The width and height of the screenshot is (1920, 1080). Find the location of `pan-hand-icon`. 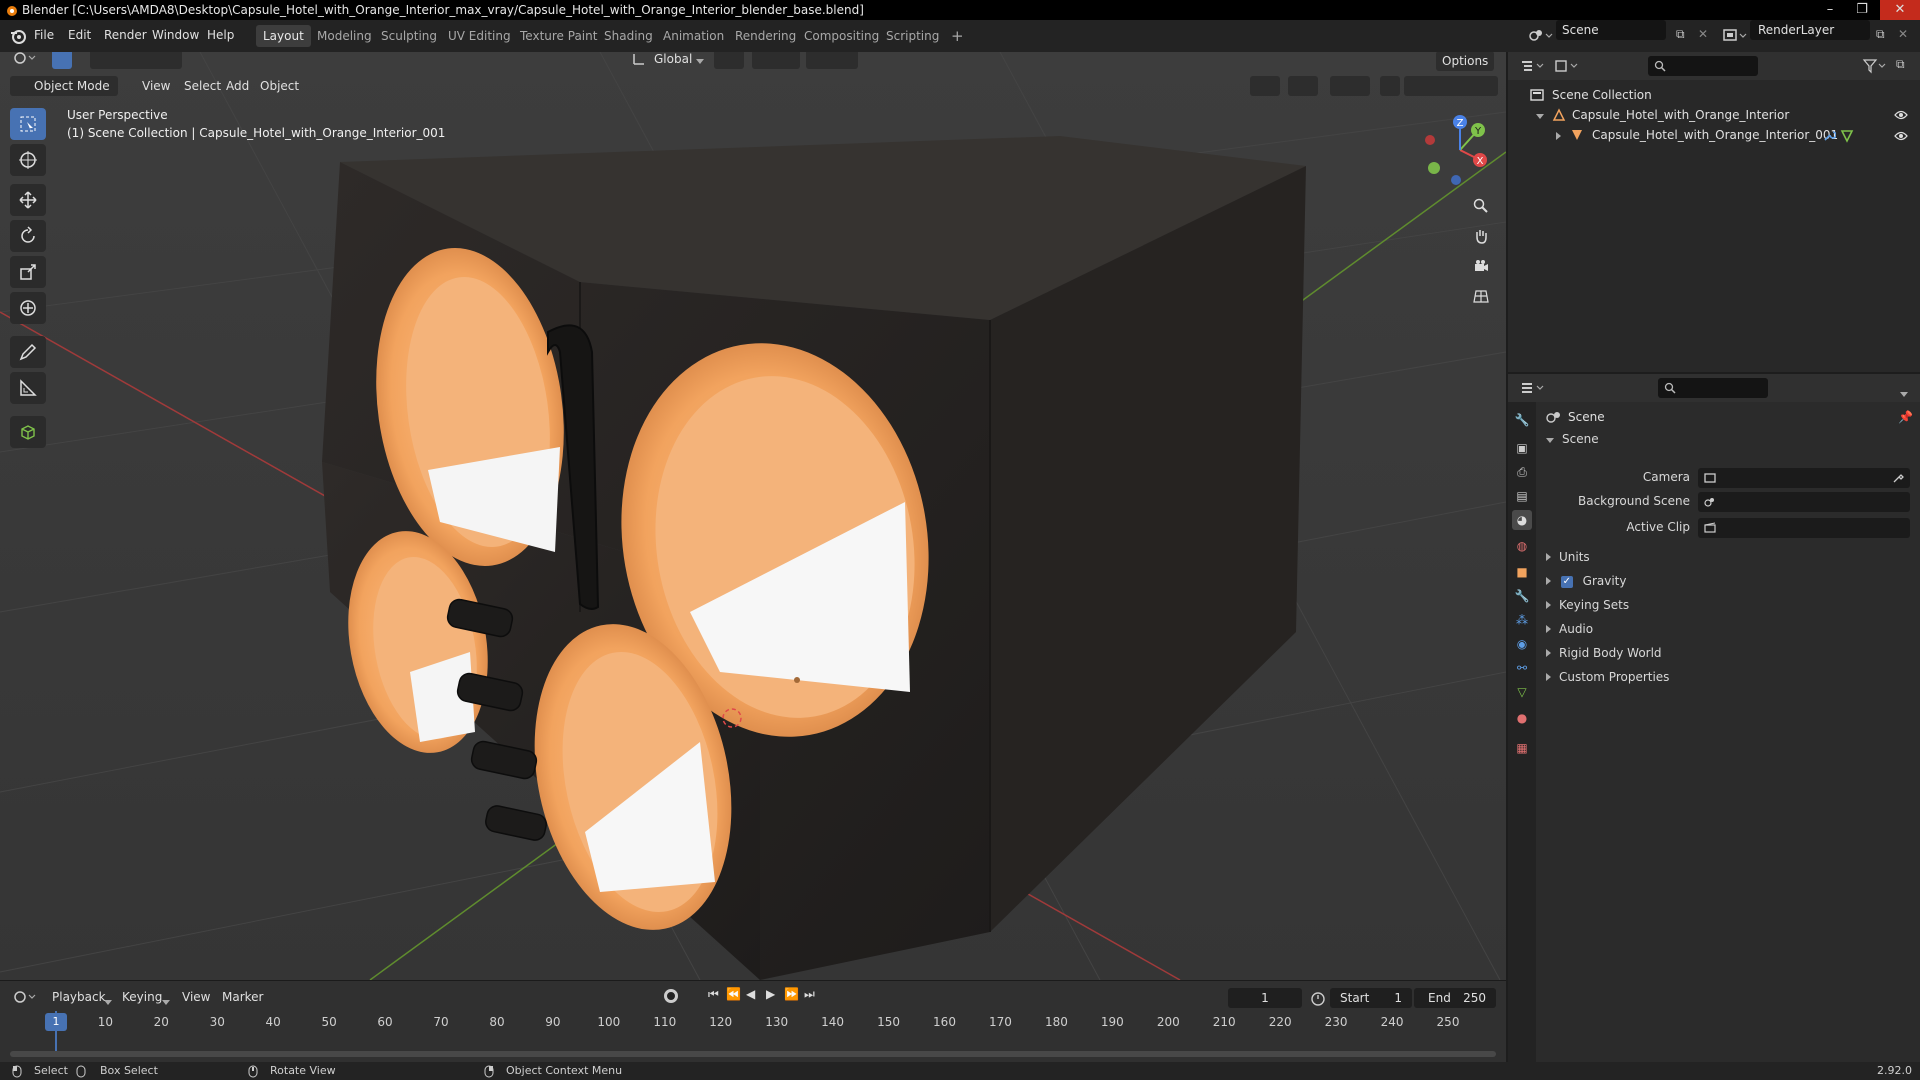

pan-hand-icon is located at coordinates (1481, 236).